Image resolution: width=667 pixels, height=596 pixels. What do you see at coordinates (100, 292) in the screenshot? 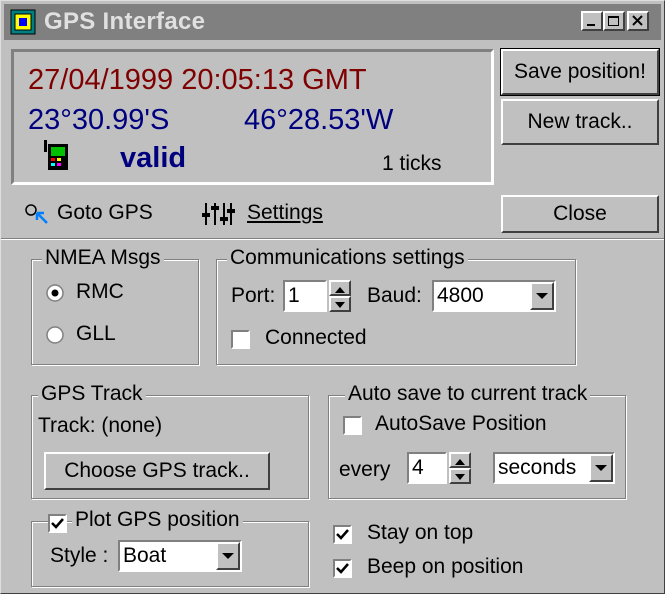
I see `radio-rmc-label: RMC` at bounding box center [100, 292].